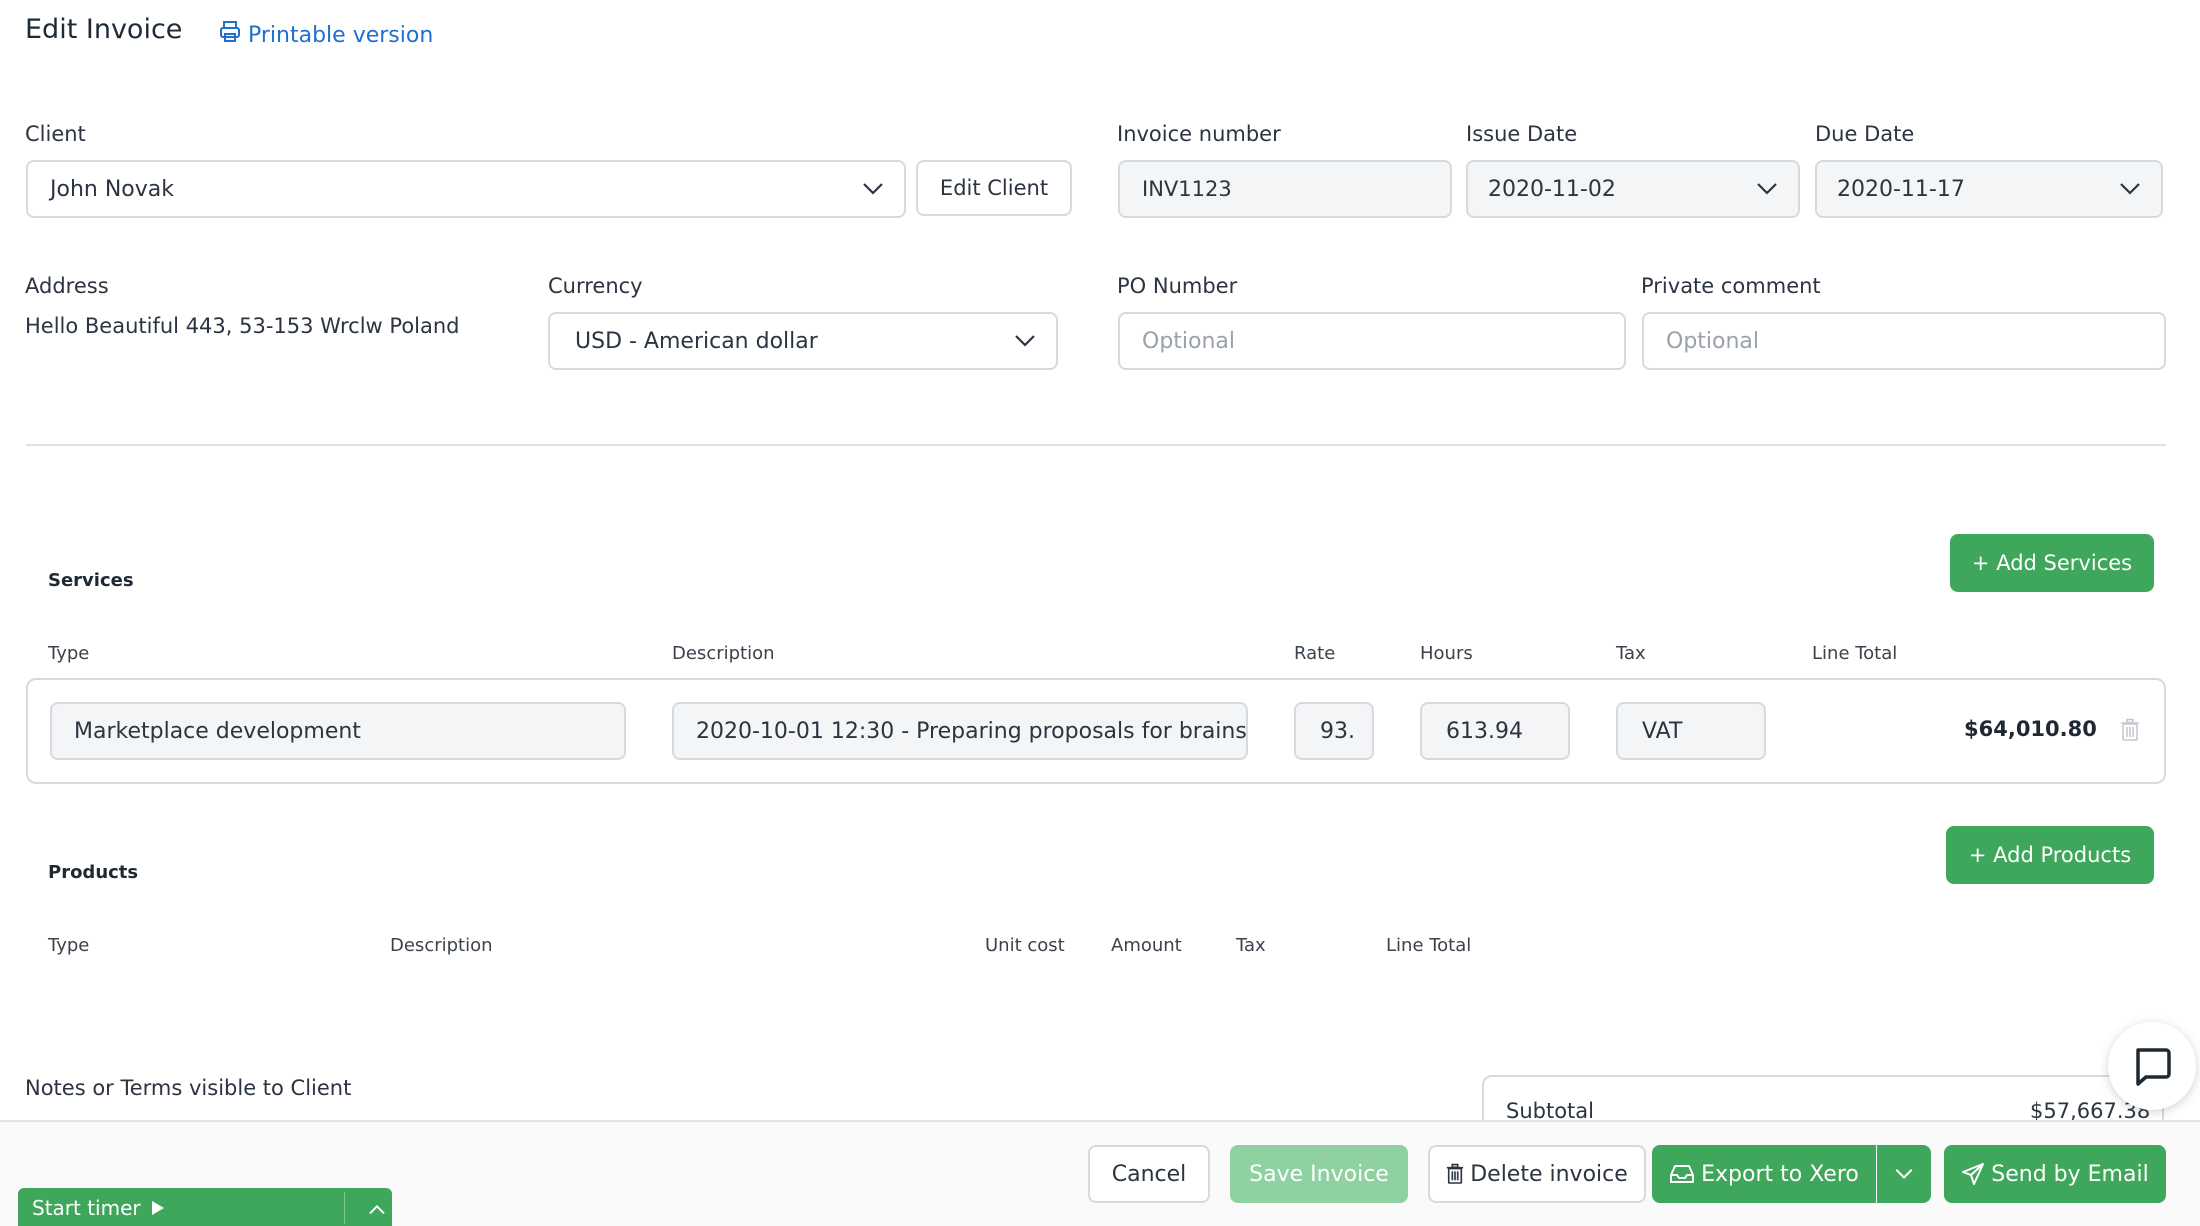  Describe the element at coordinates (1633, 189) in the screenshot. I see `issue-date-select: 2020-11-02` at that location.